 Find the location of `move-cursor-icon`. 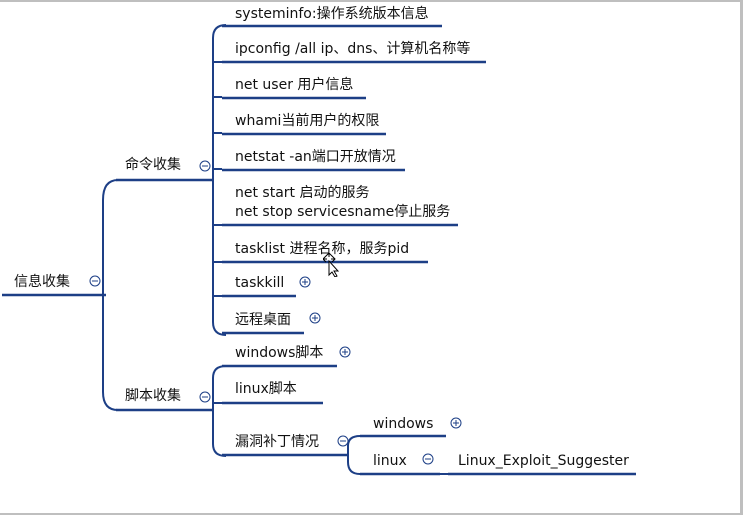

move-cursor-icon is located at coordinates (331, 265).